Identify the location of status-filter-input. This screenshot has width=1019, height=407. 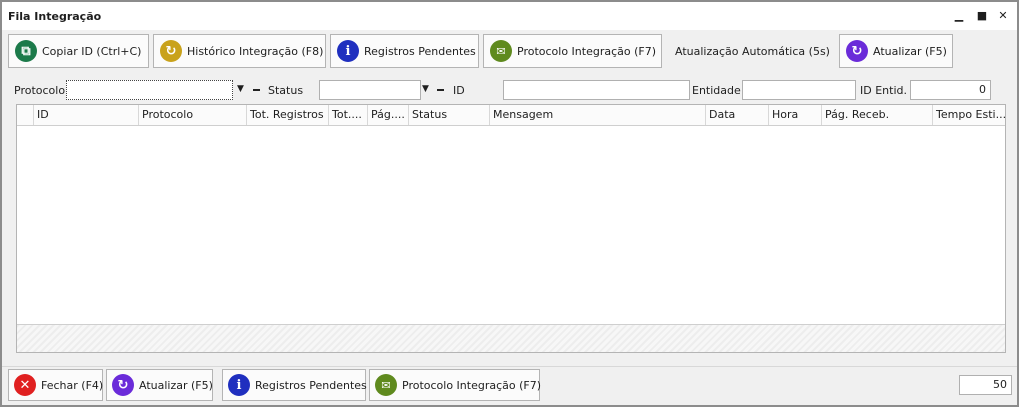
(370, 90).